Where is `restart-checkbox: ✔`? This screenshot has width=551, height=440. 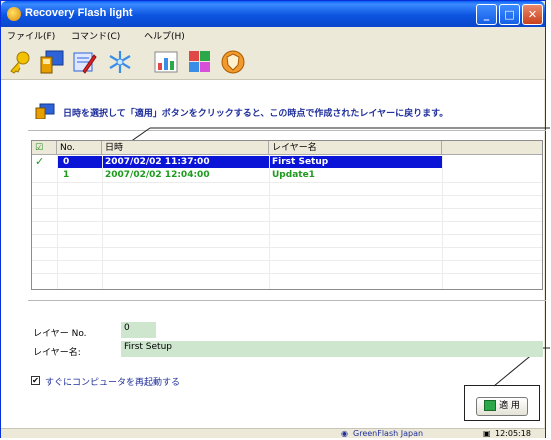 restart-checkbox: ✔ is located at coordinates (35, 380).